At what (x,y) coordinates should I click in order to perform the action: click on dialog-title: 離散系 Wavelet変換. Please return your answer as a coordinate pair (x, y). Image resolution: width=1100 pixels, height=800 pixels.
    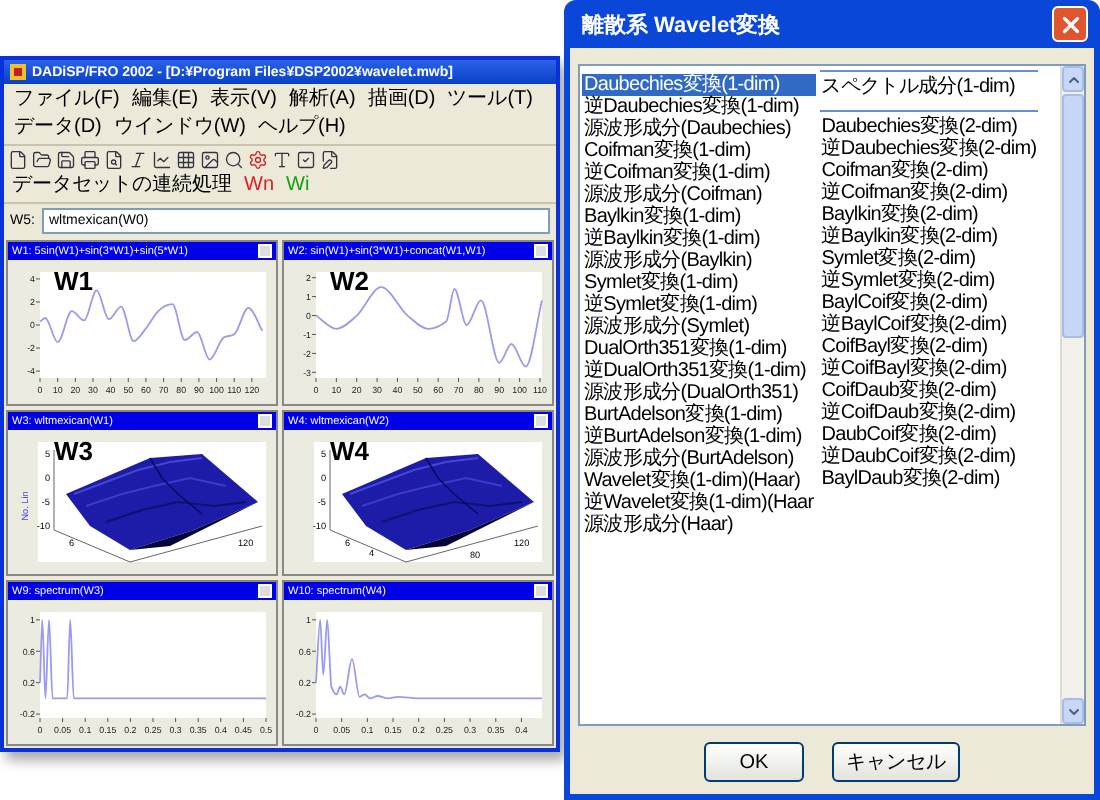
    Looking at the image, I should click on (681, 25).